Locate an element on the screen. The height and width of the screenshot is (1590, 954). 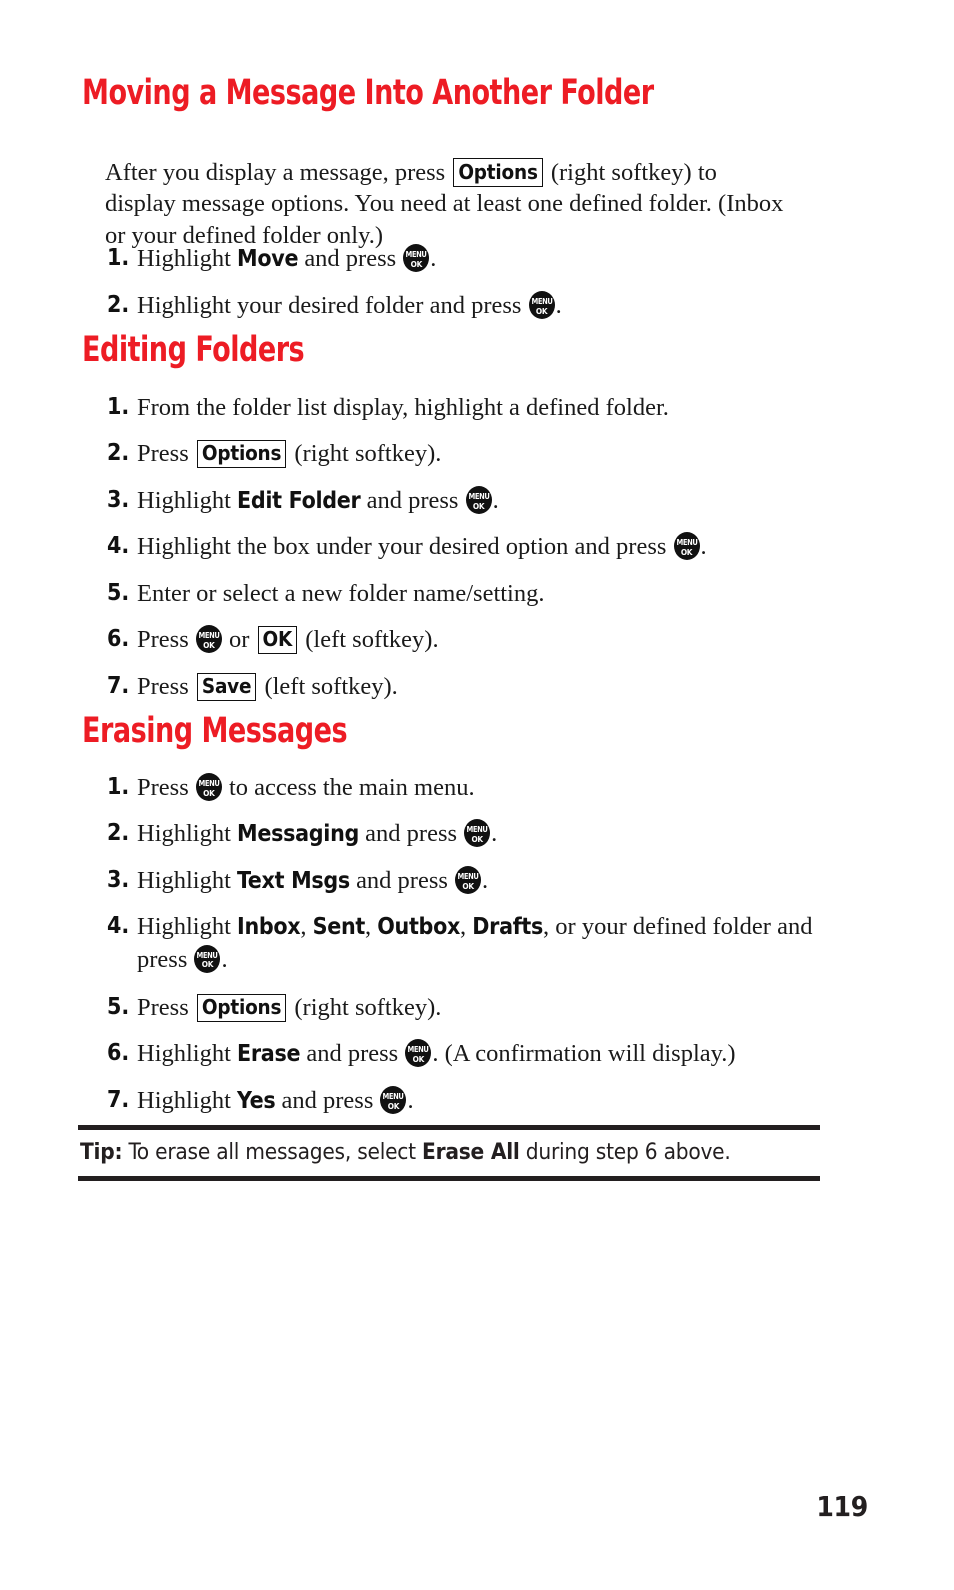
step-item: 3. Highlight Text Msgs and press MENU OK. is located at coordinates (487, 881).